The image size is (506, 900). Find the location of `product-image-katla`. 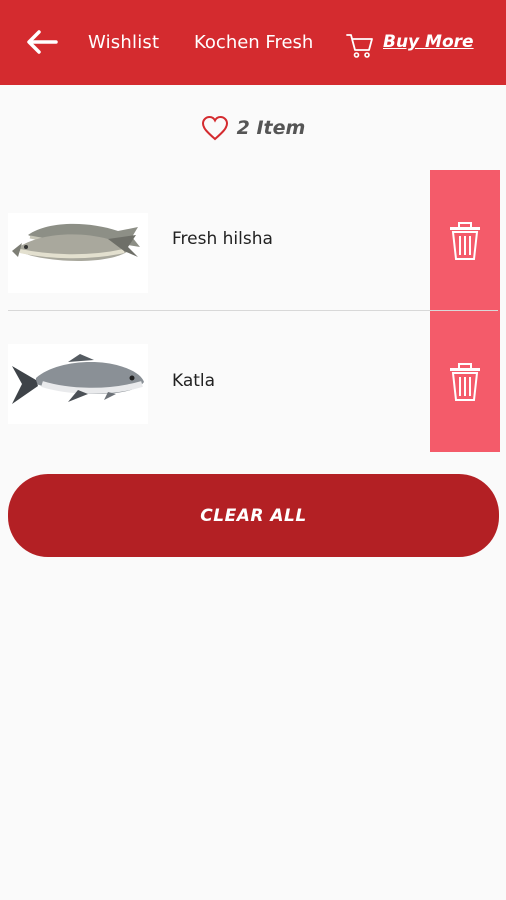

product-image-katla is located at coordinates (78, 384).